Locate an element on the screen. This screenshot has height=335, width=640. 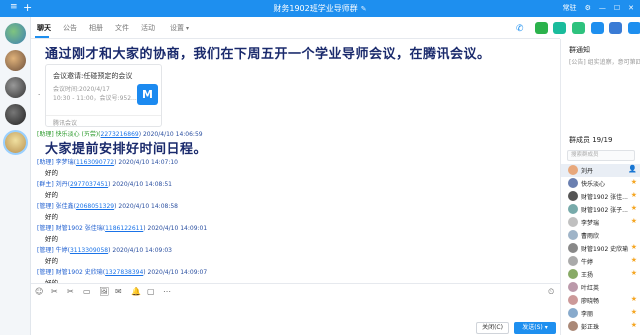
message-time: ) 2020/4/10 14:06:59 is located at coordinates (170, 134).